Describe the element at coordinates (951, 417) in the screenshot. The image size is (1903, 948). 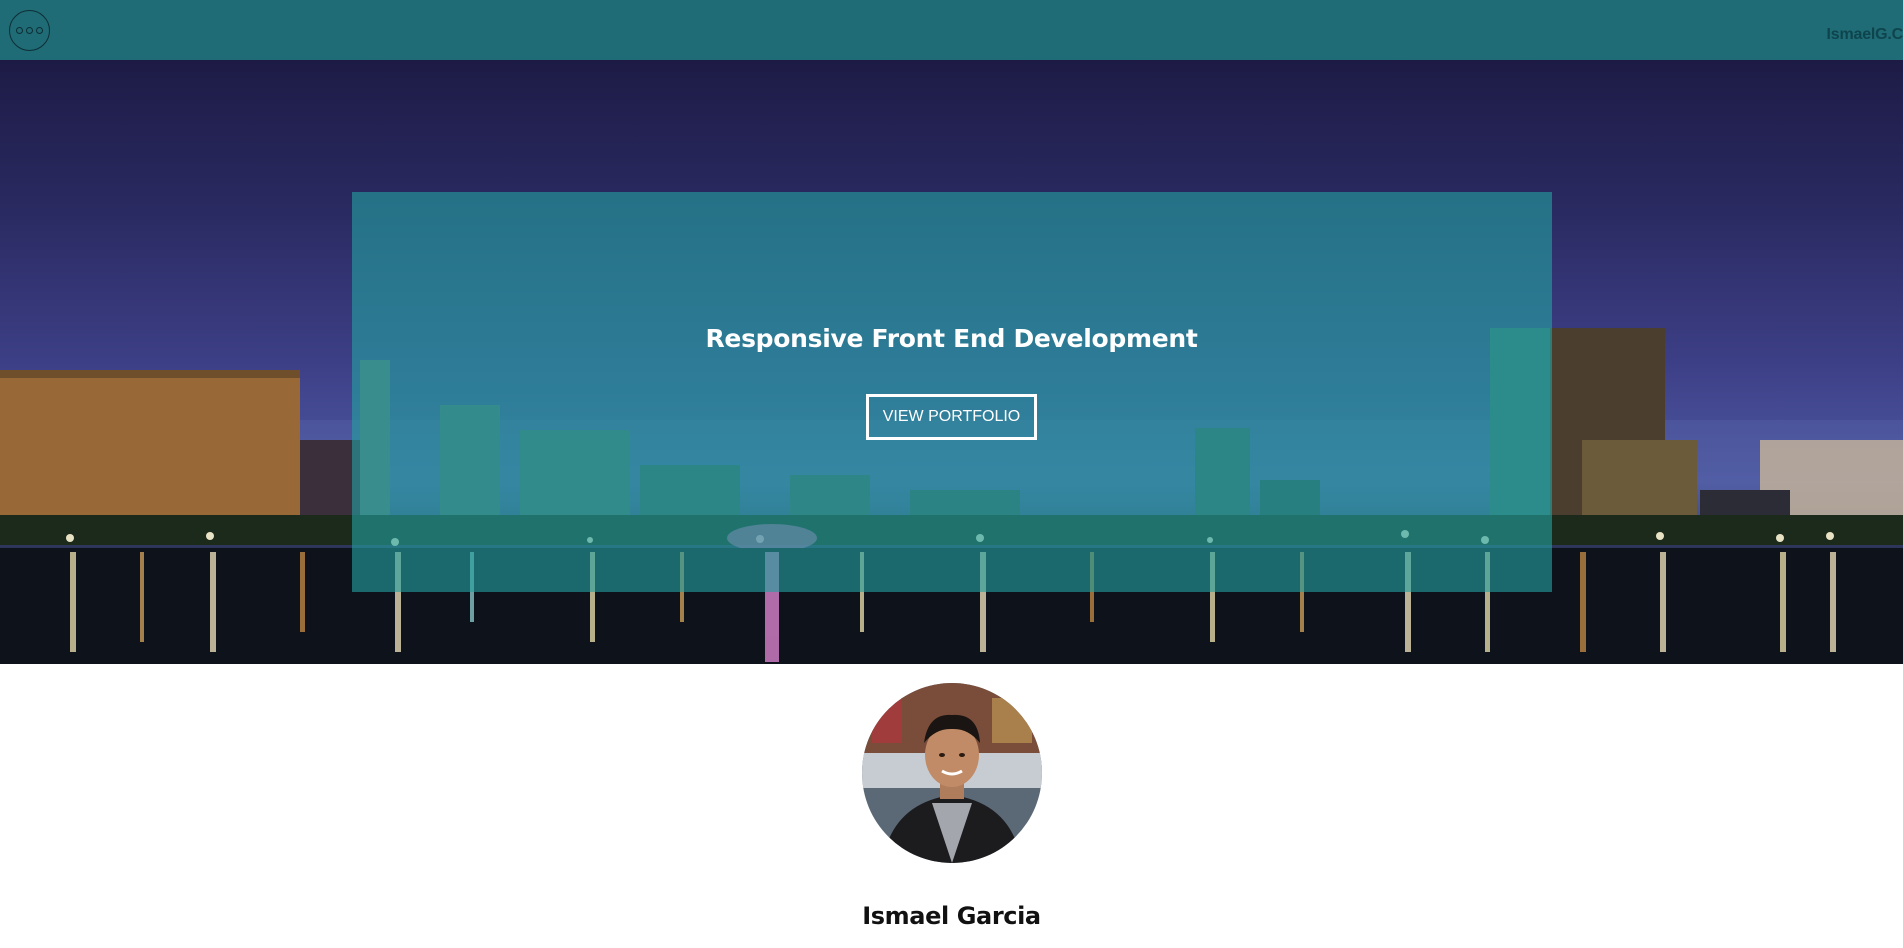
I see `view-portfolio-button: VIEW PORTFOLIO` at that location.